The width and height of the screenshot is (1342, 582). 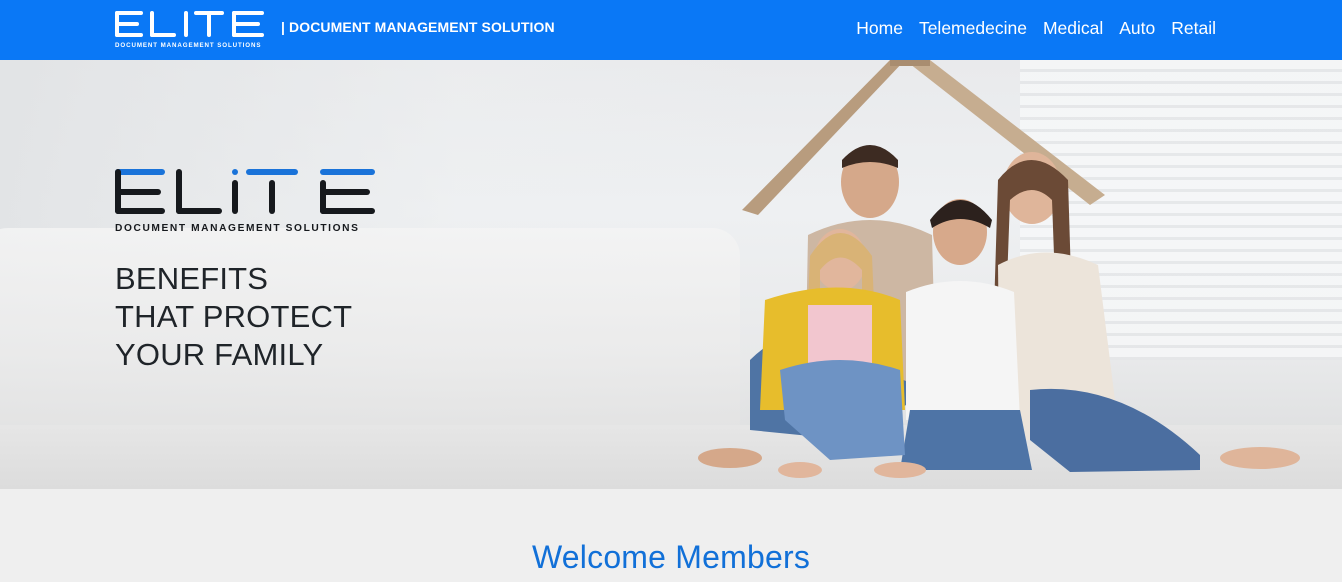 I want to click on elite-logo-mark: DOCUMENT MANAGEMENT SOLUTIONS, so click(x=189, y=30).